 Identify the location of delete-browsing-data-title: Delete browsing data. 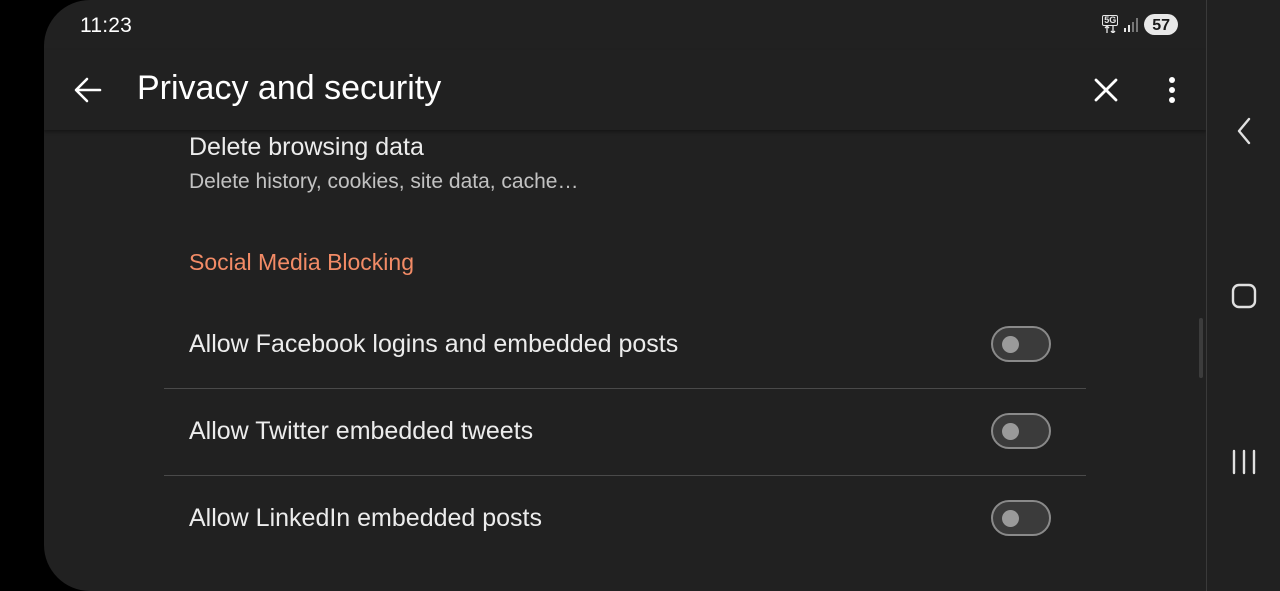
(306, 147).